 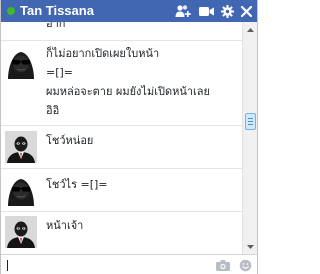 What do you see at coordinates (223, 265) in the screenshot?
I see `camera-icon` at bounding box center [223, 265].